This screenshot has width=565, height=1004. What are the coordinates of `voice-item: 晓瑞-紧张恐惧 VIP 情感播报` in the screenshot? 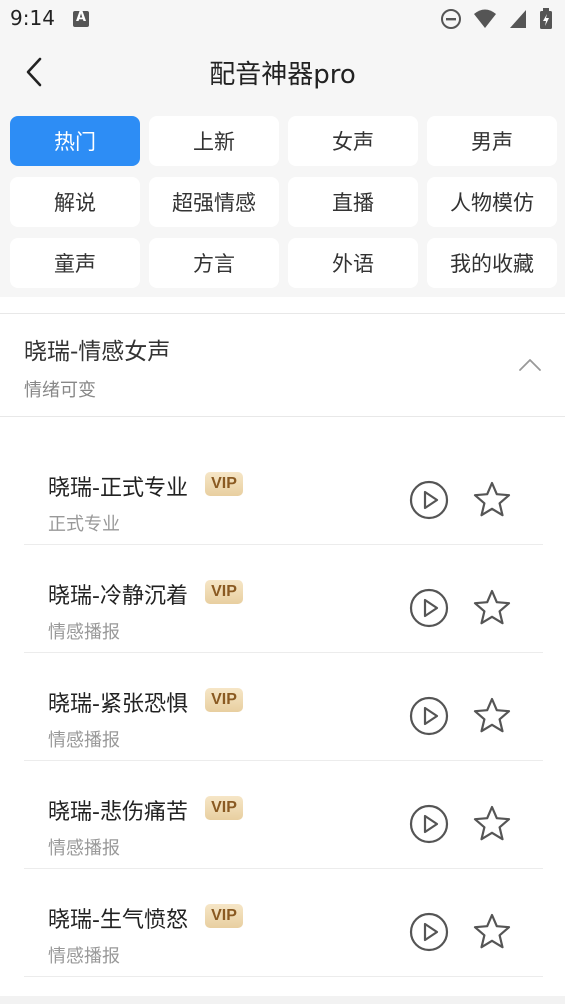 It's located at (283, 706).